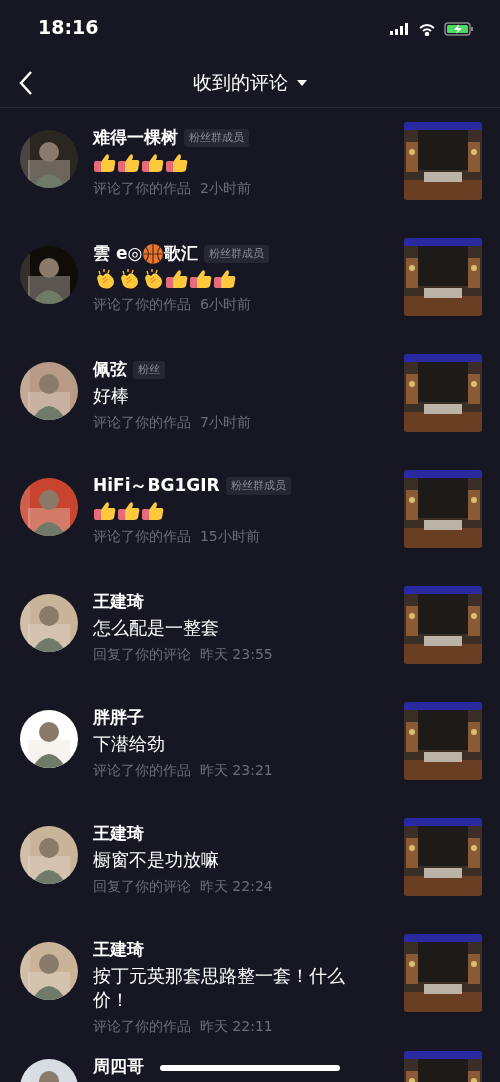 The width and height of the screenshot is (500, 1082). I want to click on comment-meta: 回复了你的评论 昨天 23:55, so click(183, 654).